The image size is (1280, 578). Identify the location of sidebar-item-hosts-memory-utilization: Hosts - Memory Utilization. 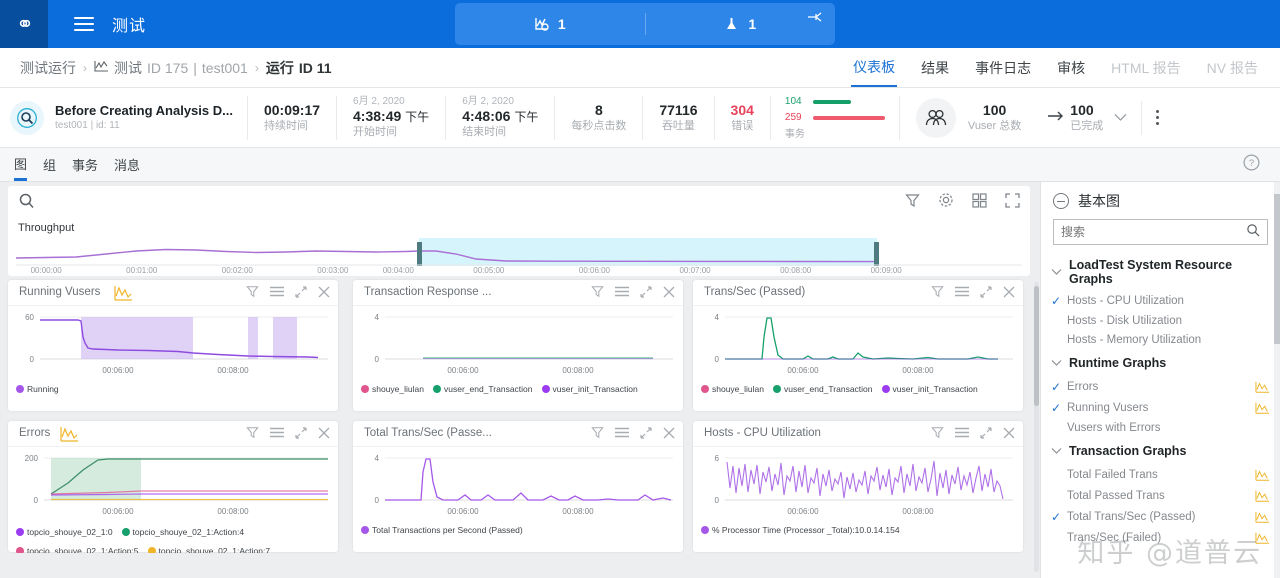
(1160, 339).